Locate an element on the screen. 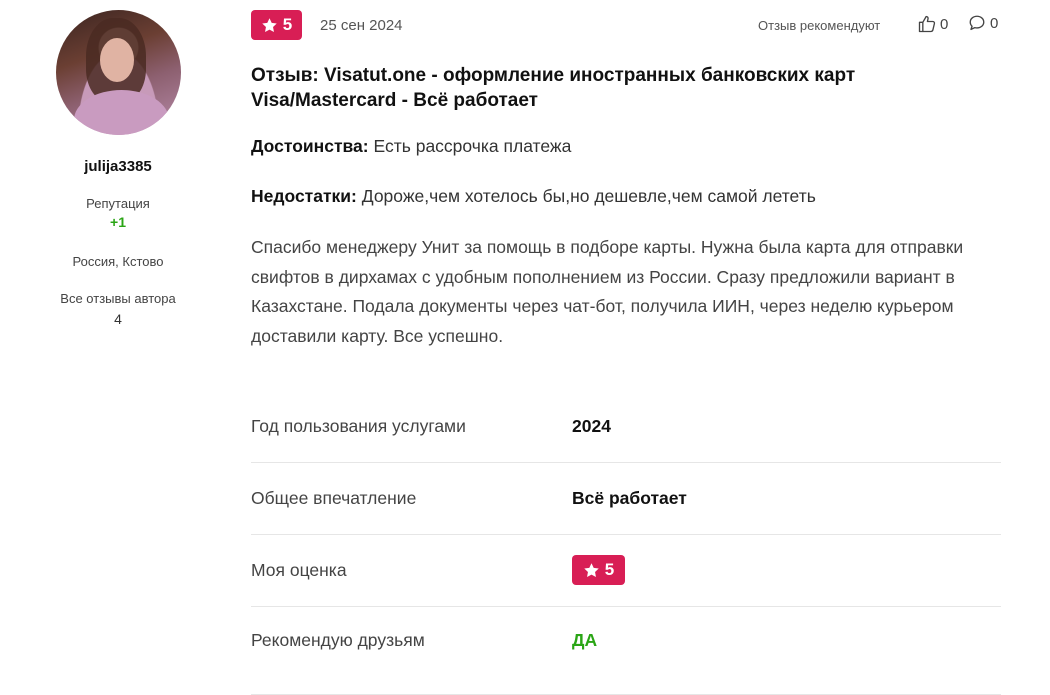 The image size is (1050, 695). review-date: 25 сен 2024 is located at coordinates (361, 25).